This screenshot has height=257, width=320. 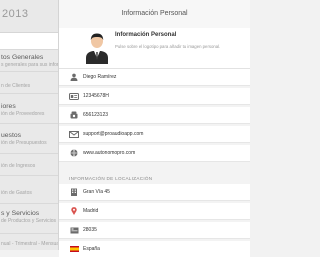 I want to click on globe-icon, so click(x=74, y=153).